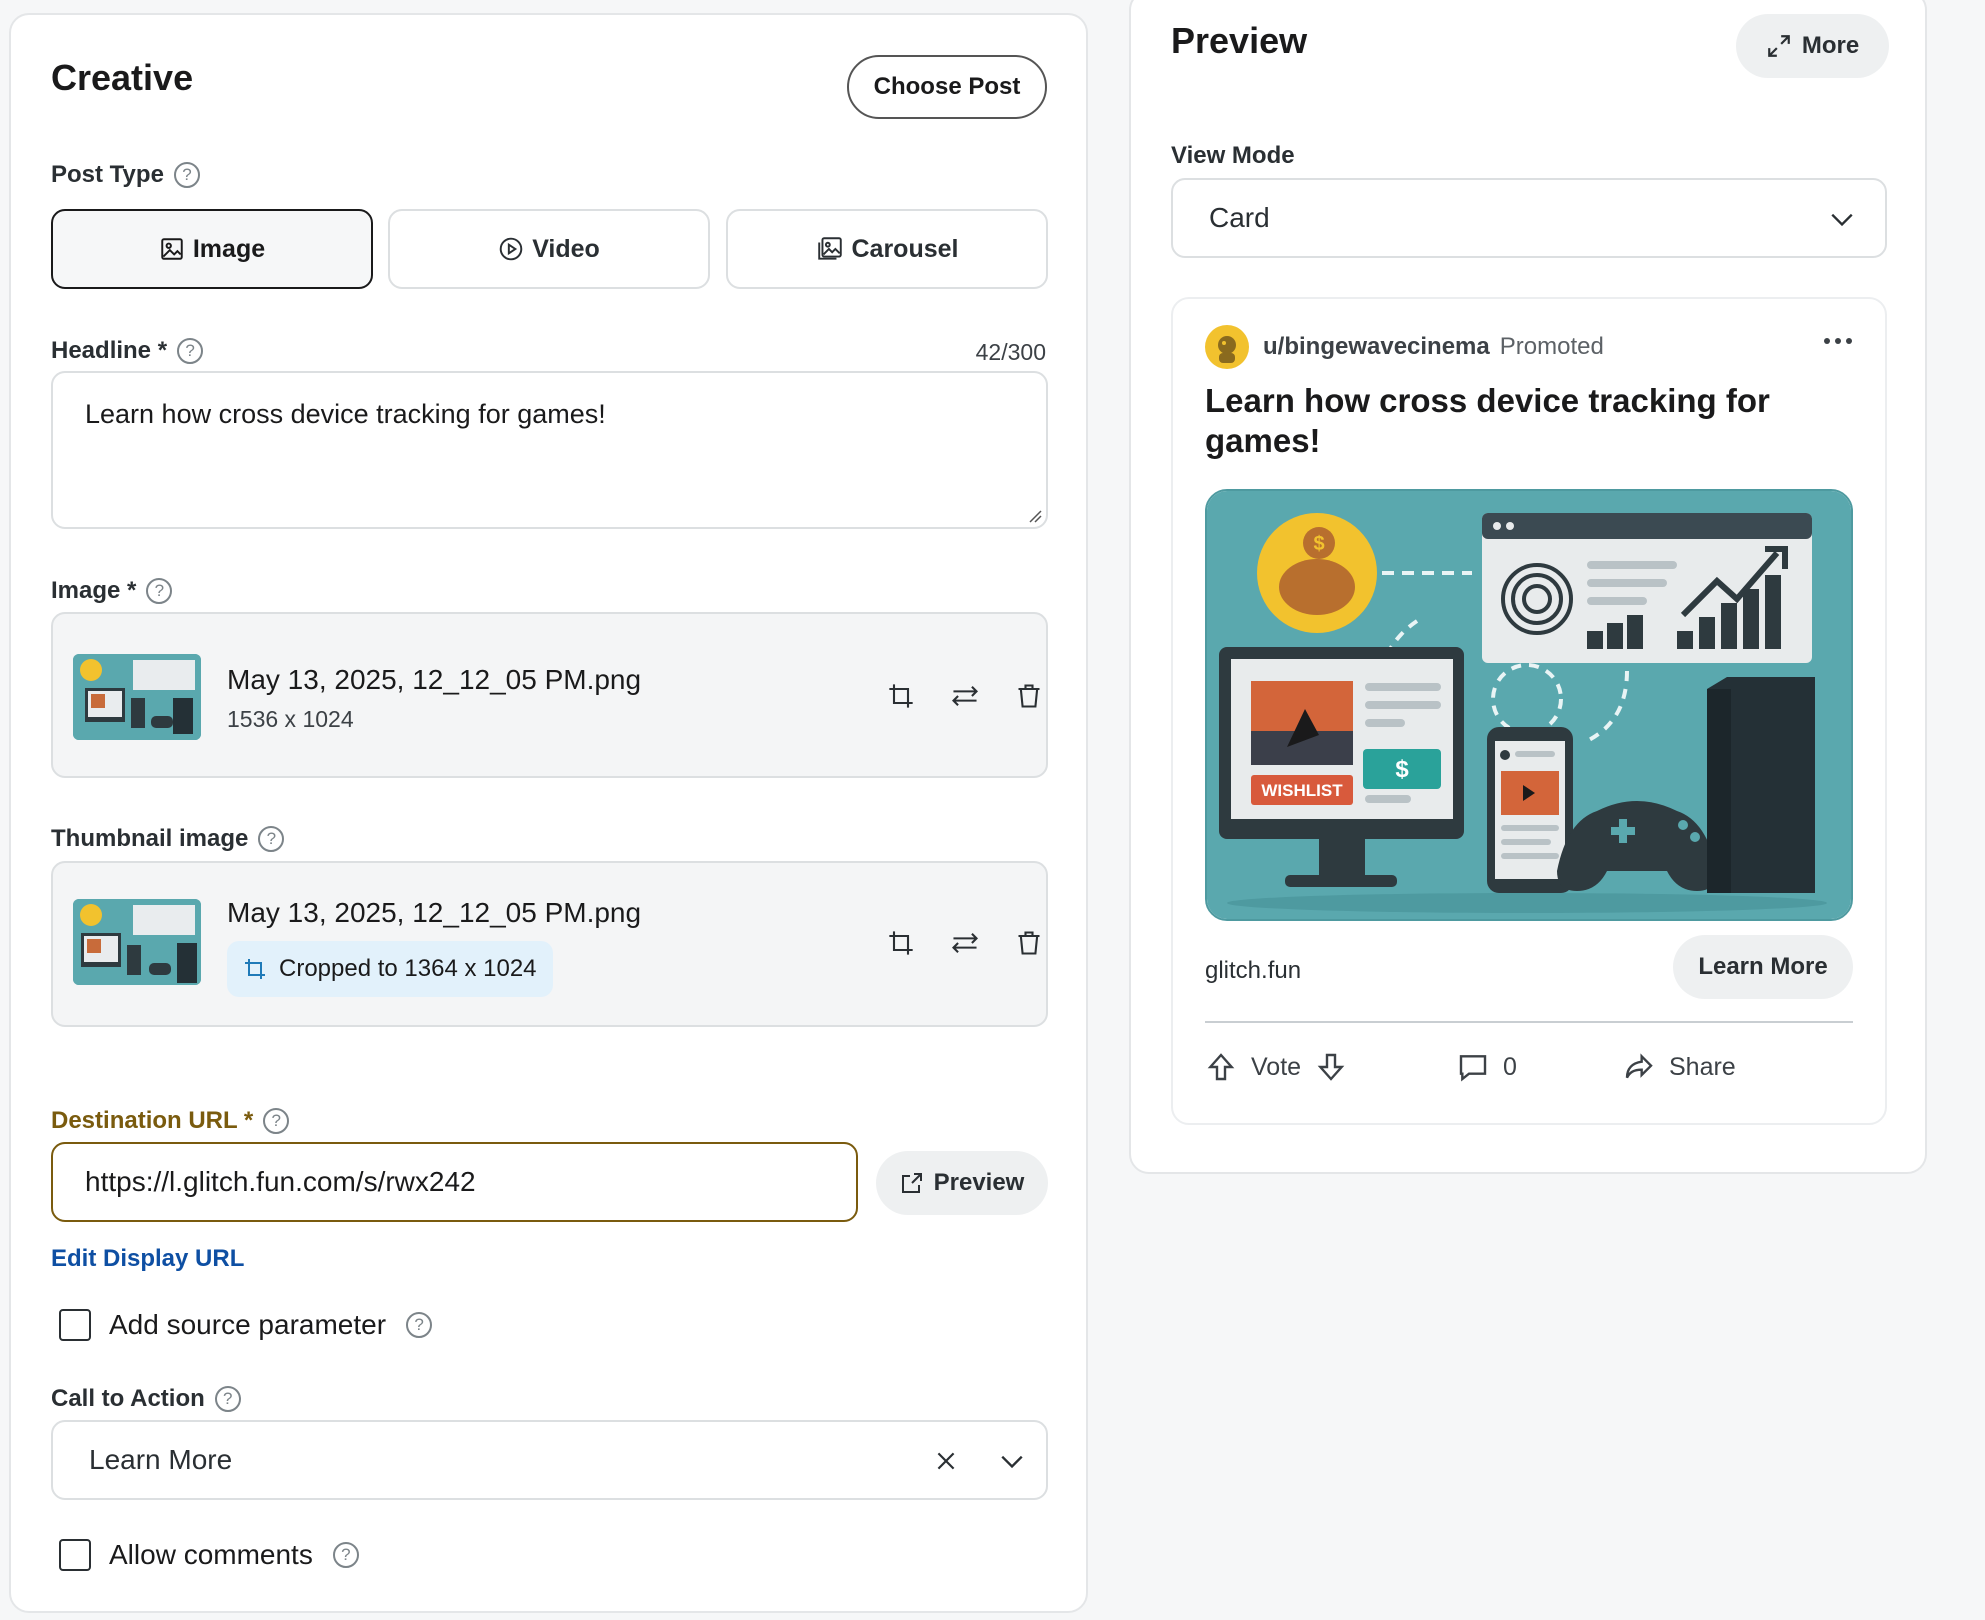 This screenshot has width=1985, height=1620. I want to click on add-source-parameter-checkbox, so click(75, 1325).